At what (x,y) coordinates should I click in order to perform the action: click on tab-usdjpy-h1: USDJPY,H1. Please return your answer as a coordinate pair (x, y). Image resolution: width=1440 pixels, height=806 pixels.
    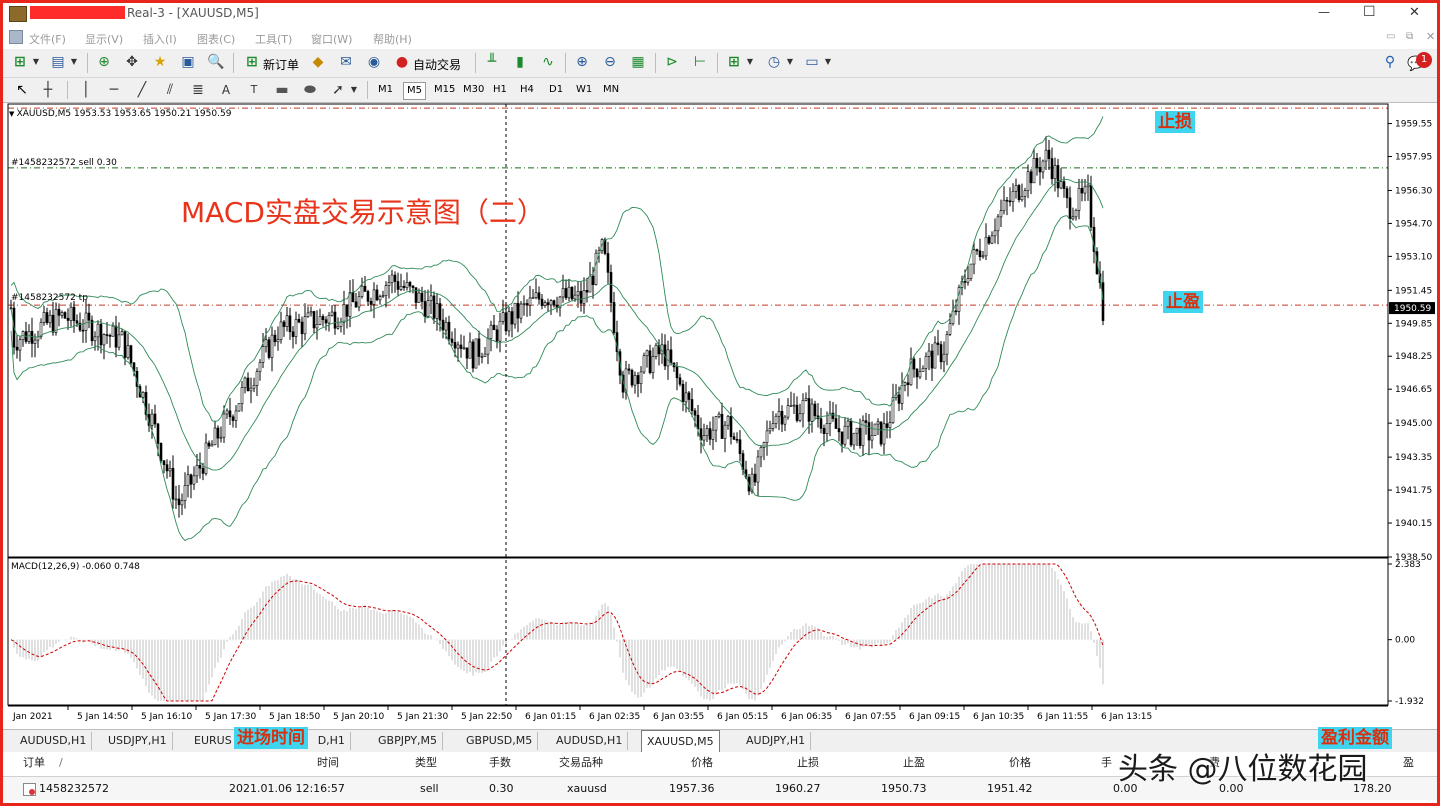
    Looking at the image, I should click on (138, 741).